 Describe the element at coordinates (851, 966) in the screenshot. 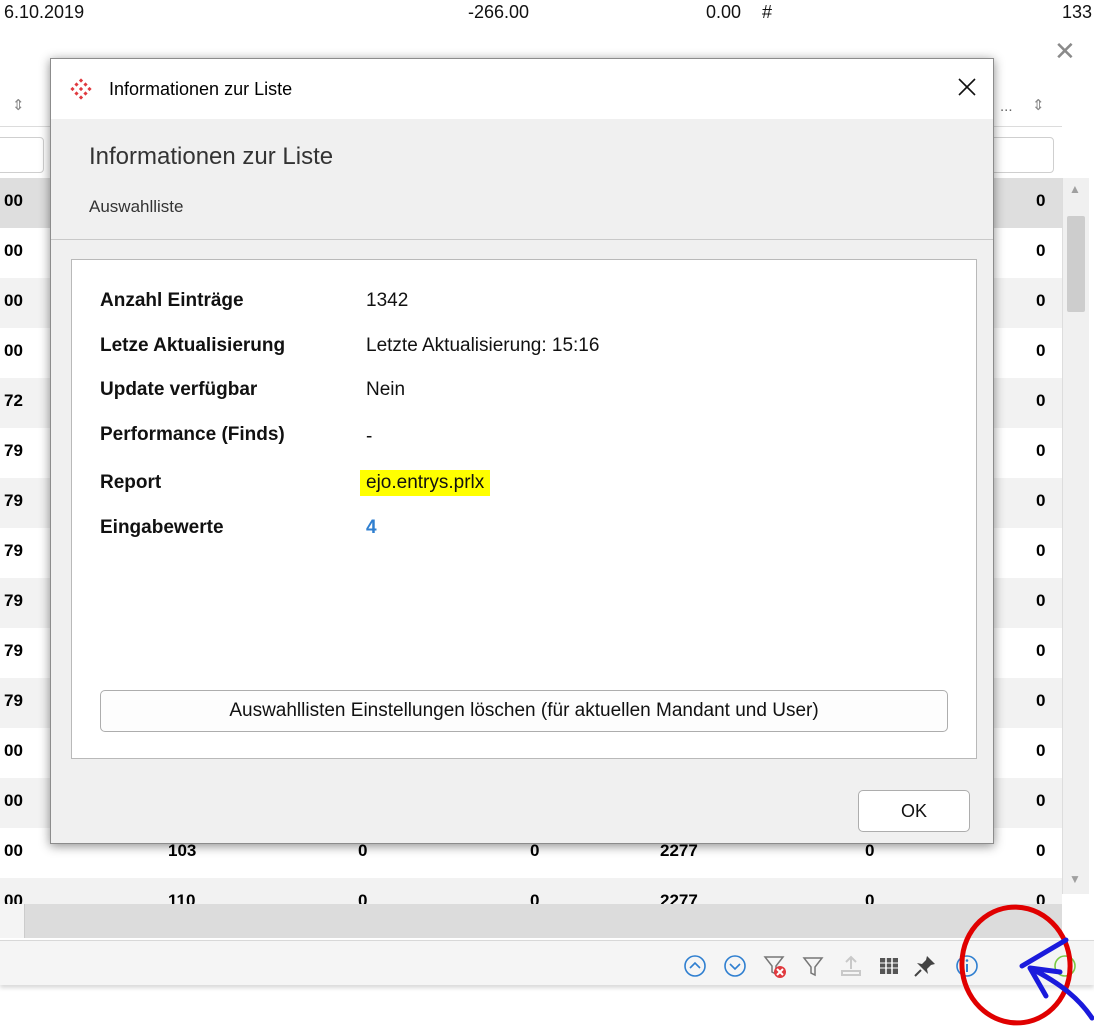

I see `export-icon` at that location.